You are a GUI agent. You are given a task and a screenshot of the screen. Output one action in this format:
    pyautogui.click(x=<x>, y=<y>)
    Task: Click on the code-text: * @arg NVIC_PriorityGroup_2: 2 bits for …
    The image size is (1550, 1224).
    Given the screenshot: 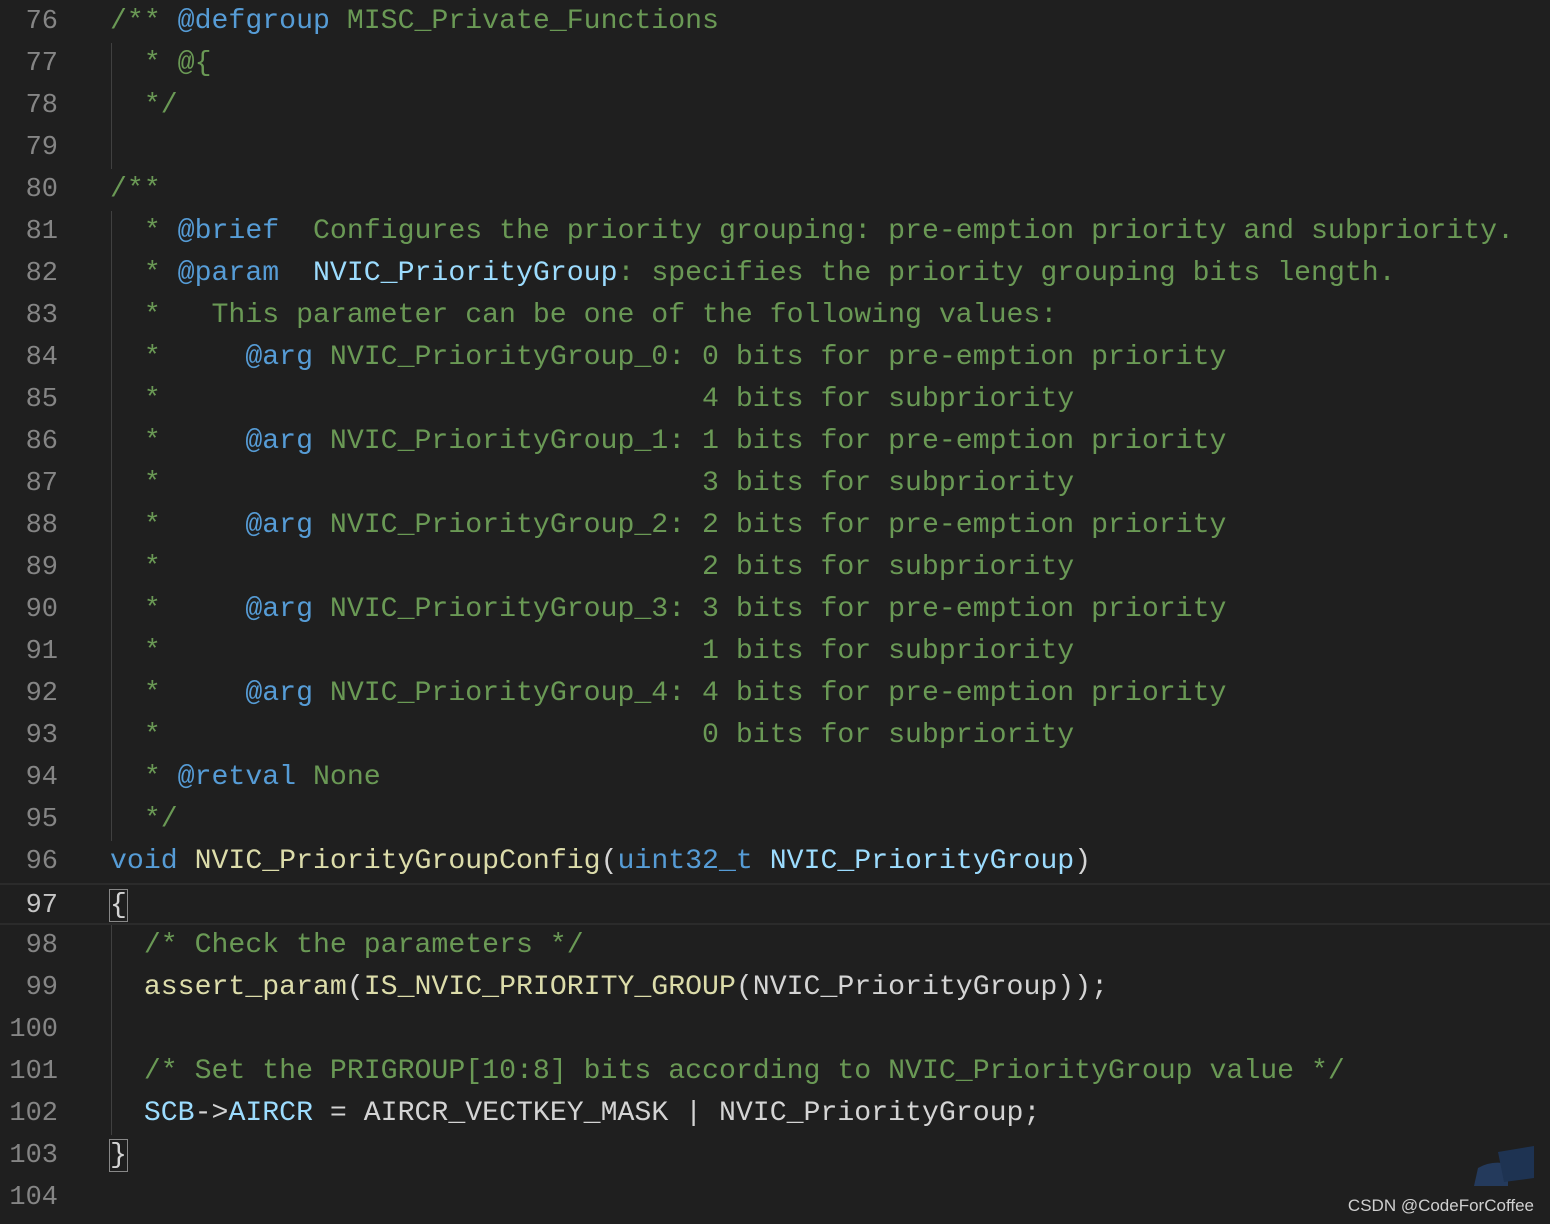 What is the action you would take?
    pyautogui.click(x=668, y=526)
    